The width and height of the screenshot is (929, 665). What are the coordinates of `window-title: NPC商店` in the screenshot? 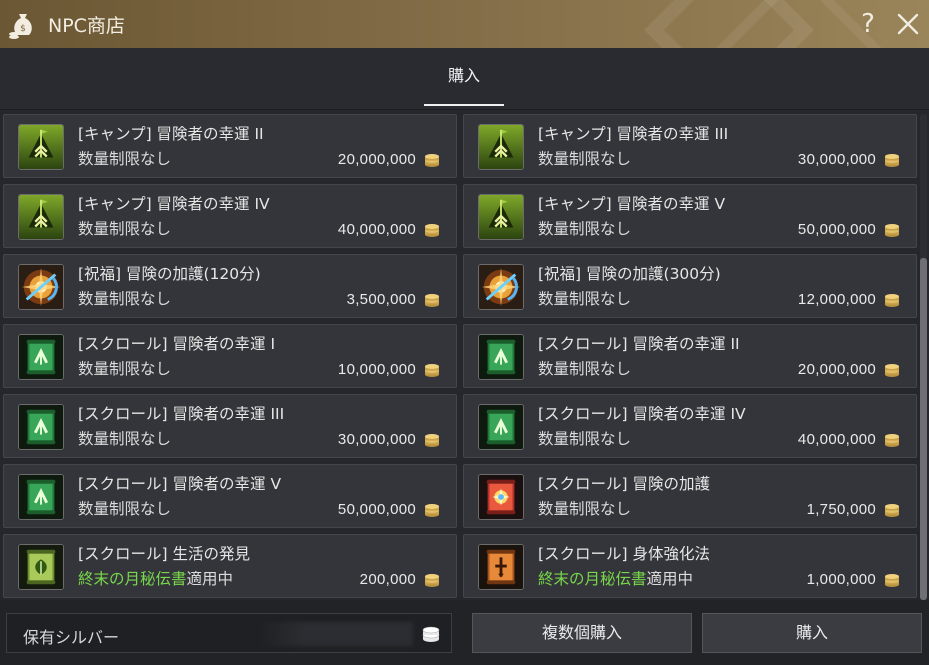 It's located at (86, 26).